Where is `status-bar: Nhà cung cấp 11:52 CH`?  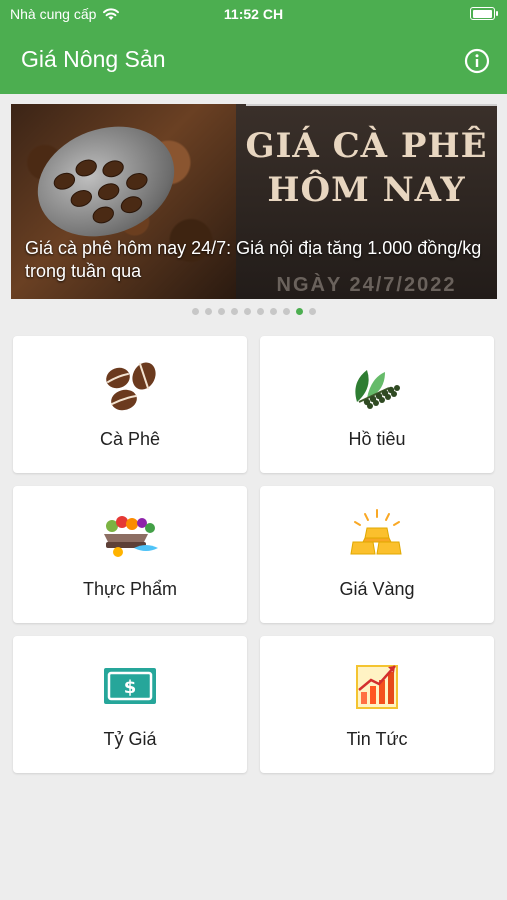 status-bar: Nhà cung cấp 11:52 CH is located at coordinates (253, 14).